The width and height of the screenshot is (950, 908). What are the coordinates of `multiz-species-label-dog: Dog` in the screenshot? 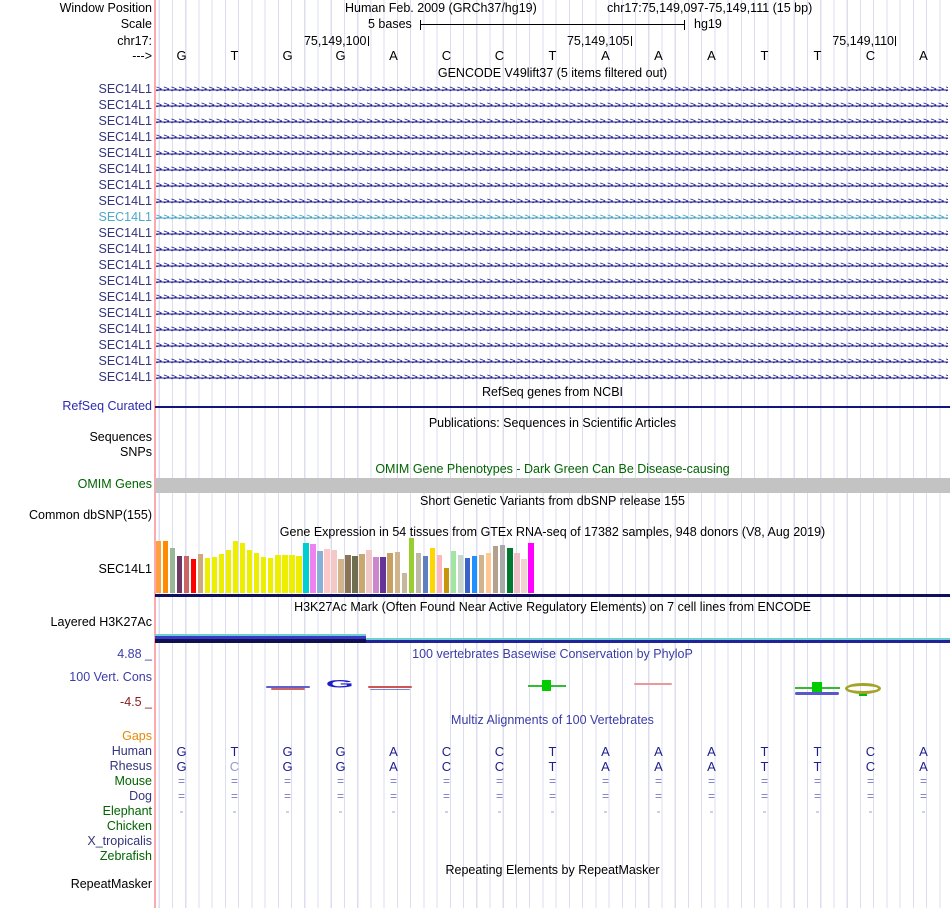 It's located at (140, 796).